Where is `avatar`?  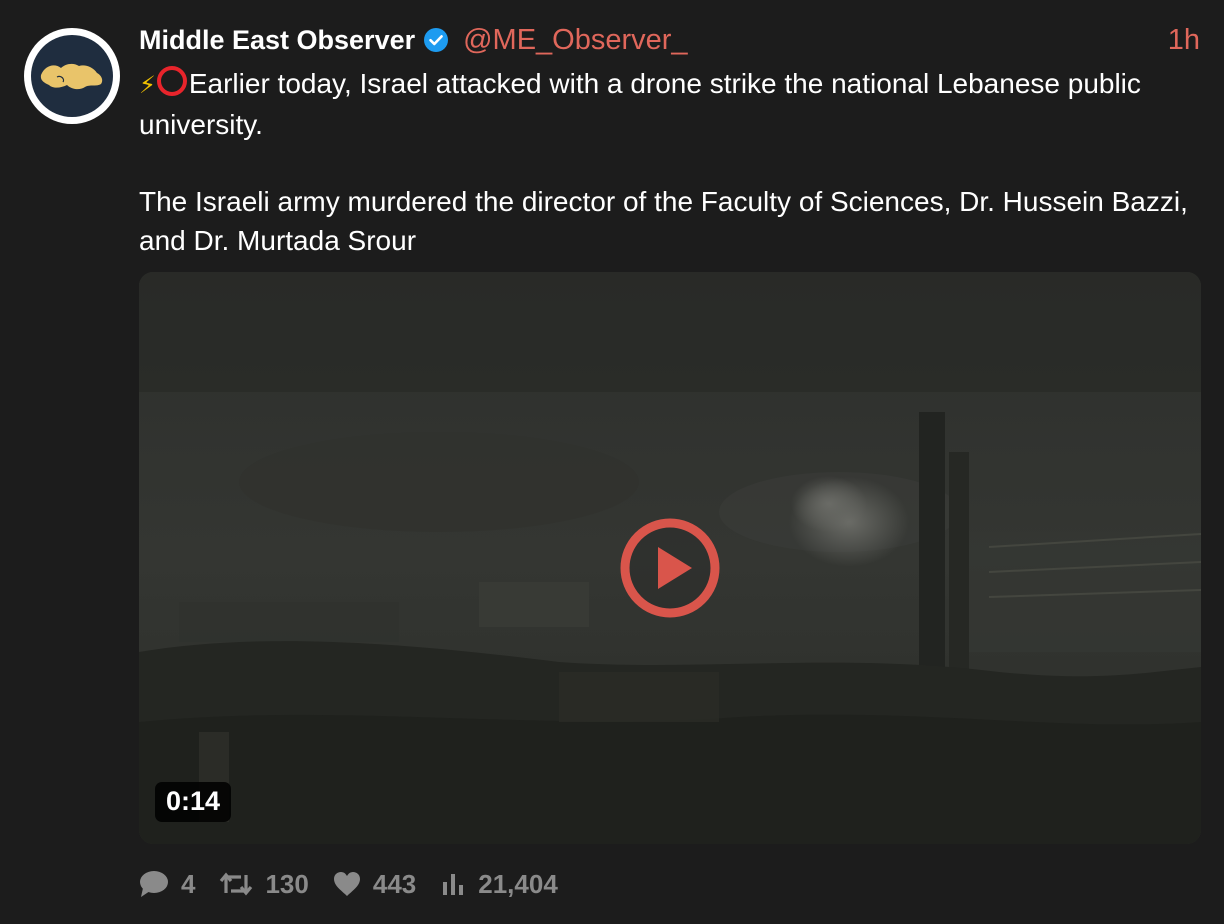 avatar is located at coordinates (72, 76).